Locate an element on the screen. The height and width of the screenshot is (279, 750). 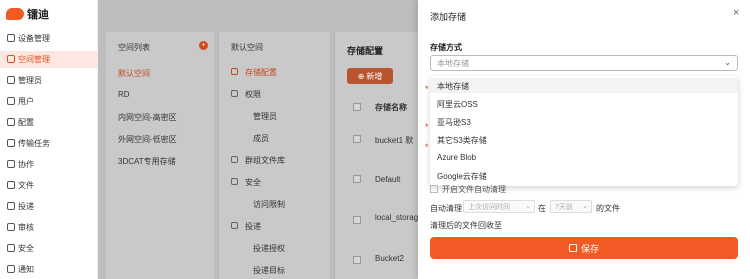
spaces-title: 空间列表 is located at coordinates (134, 47).